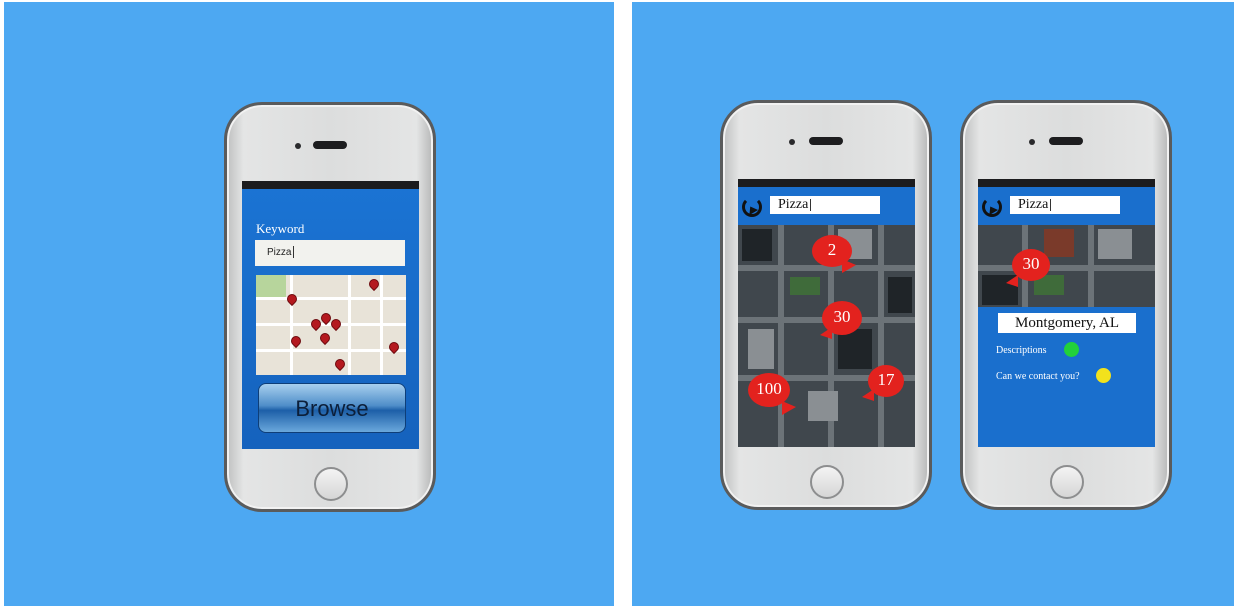 The height and width of the screenshot is (608, 1236). I want to click on aerial-map: 30, so click(1066, 266).